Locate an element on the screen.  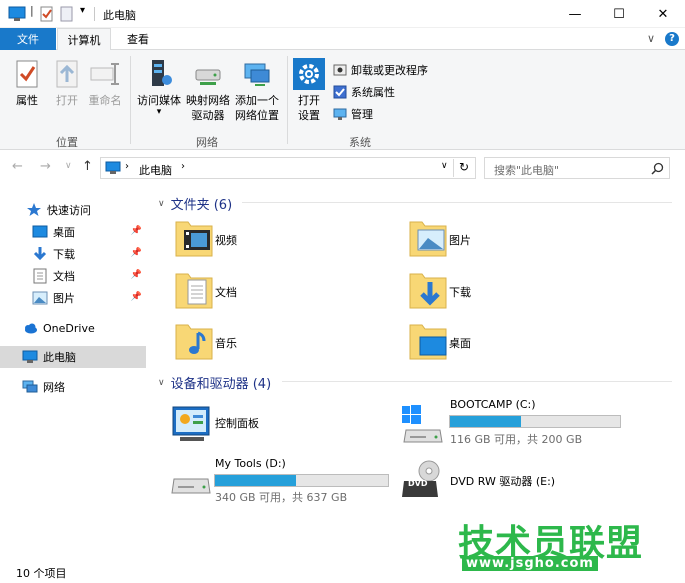
uninstall-icon is located at coordinates (340, 70).